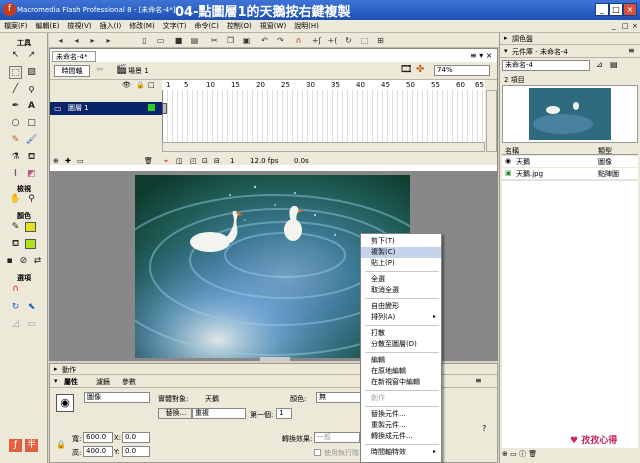 This screenshot has height=463, width=640. What do you see at coordinates (616, 9) in the screenshot?
I see `maximize-button: □` at bounding box center [616, 9].